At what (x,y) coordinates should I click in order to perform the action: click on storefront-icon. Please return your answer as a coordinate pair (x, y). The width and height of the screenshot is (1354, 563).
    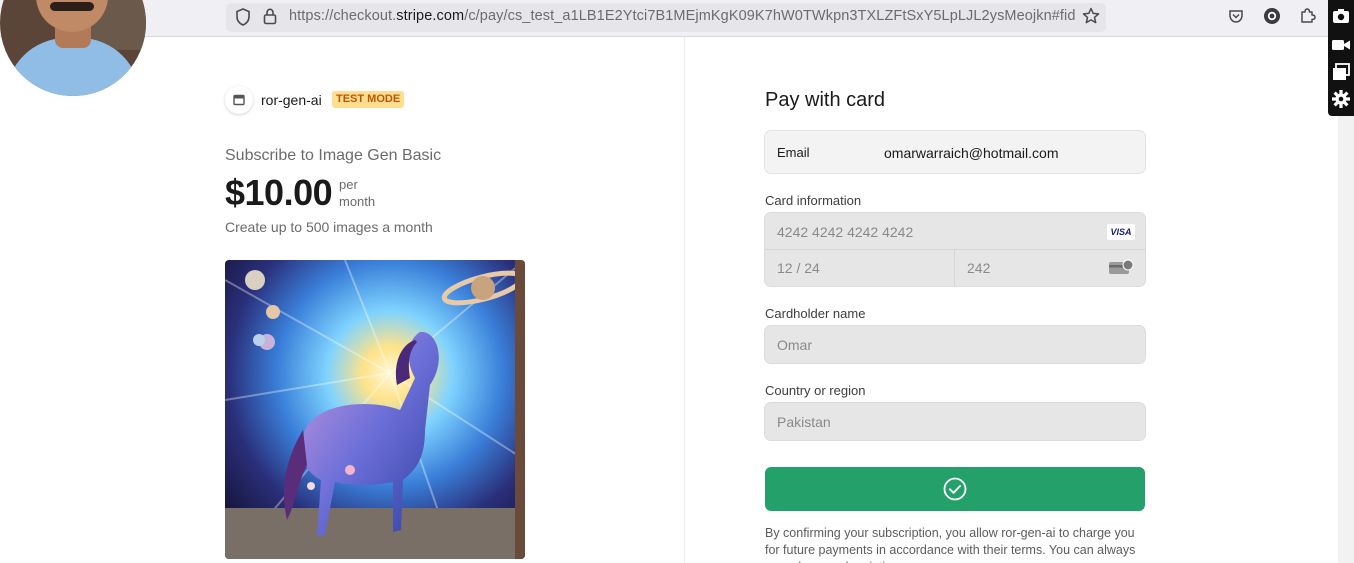
    Looking at the image, I should click on (239, 100).